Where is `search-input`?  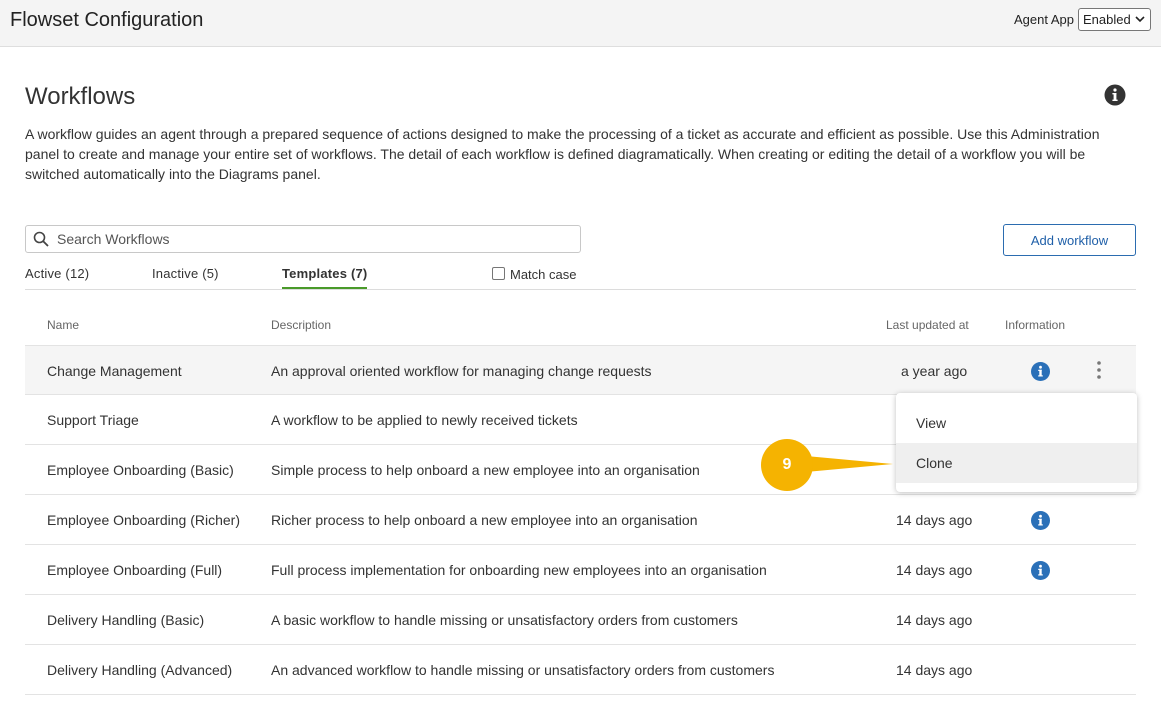 search-input is located at coordinates (307, 239).